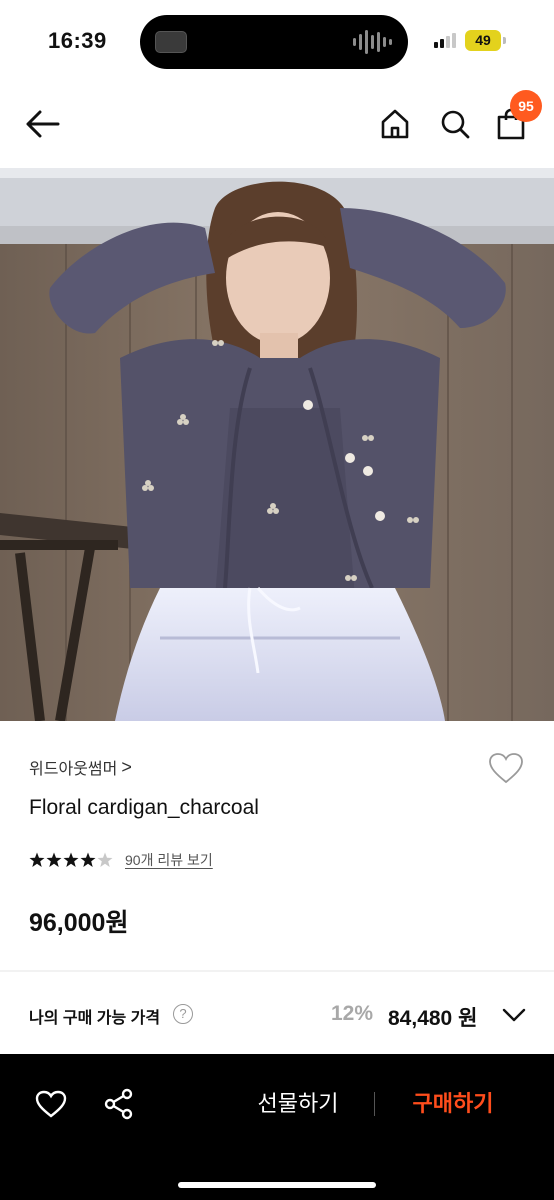  I want to click on now-playing-thumbnail, so click(171, 42).